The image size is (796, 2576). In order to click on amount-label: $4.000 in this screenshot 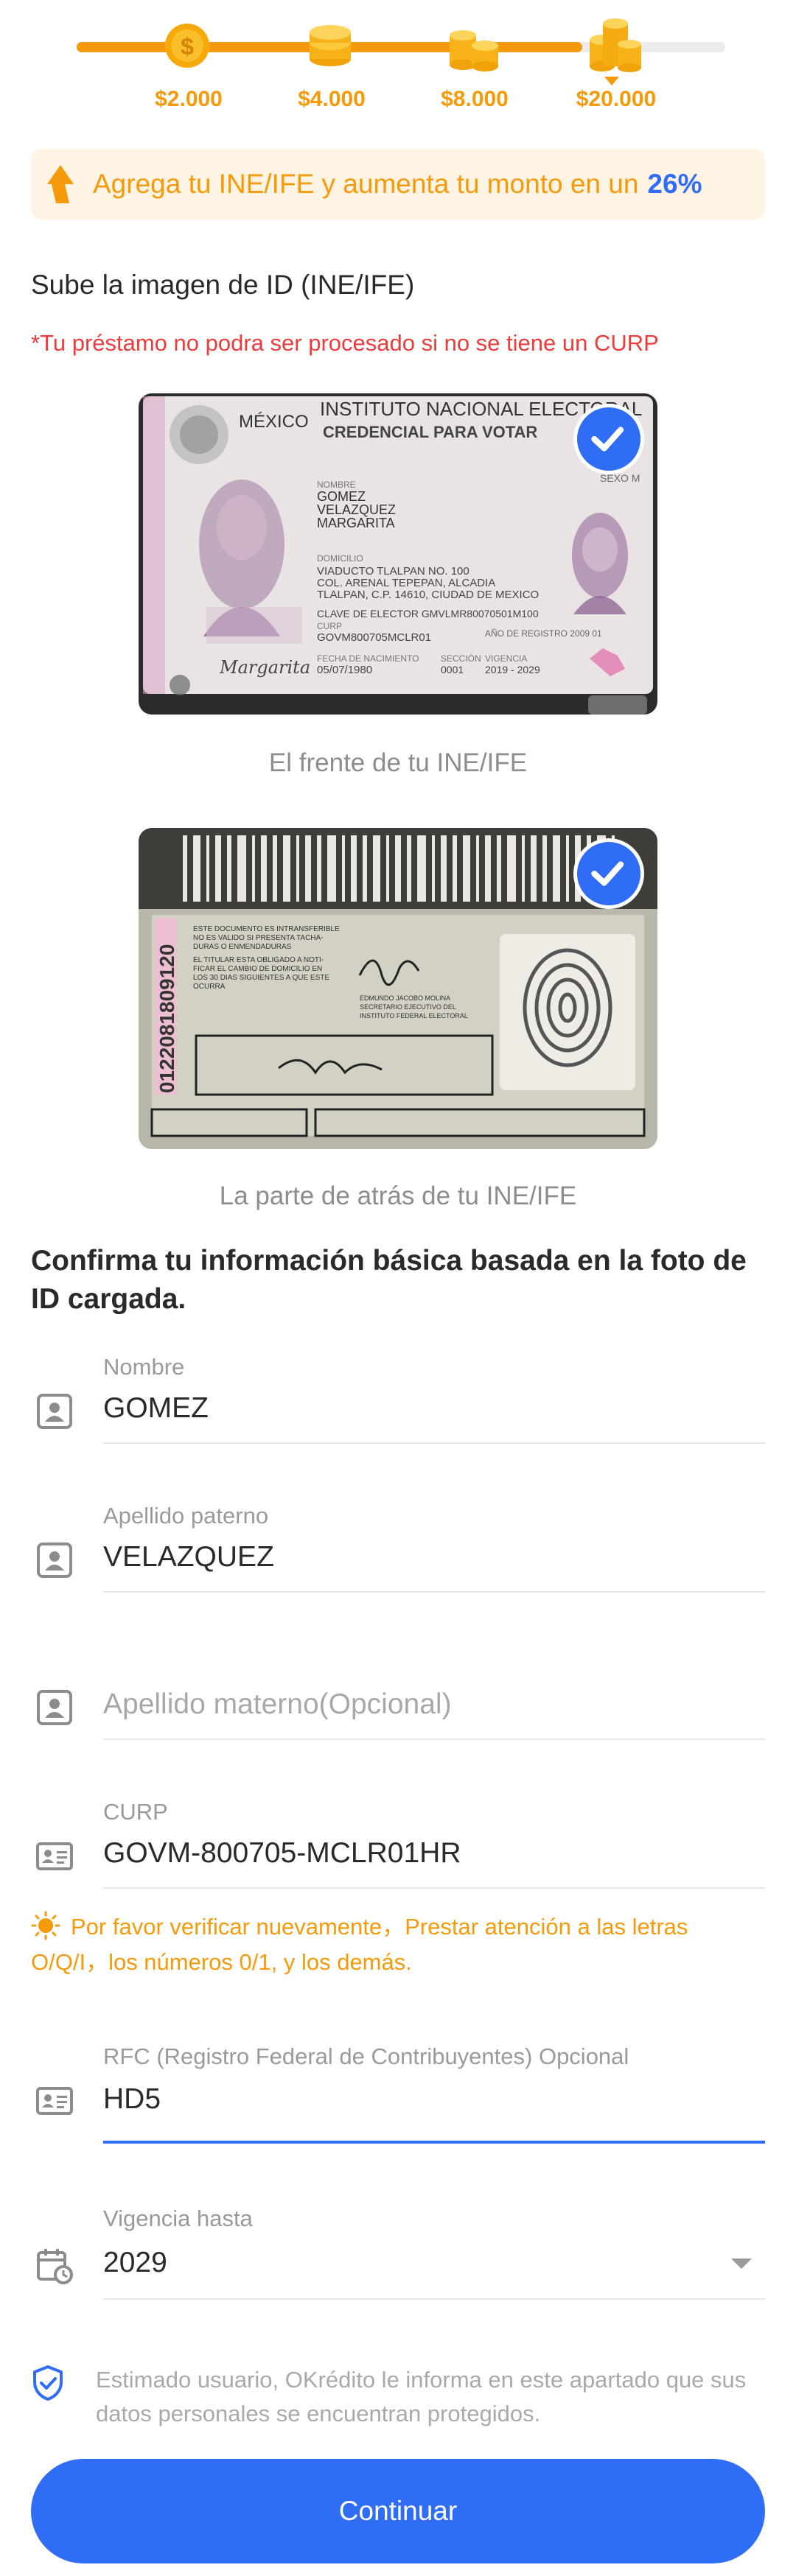, I will do `click(332, 99)`.